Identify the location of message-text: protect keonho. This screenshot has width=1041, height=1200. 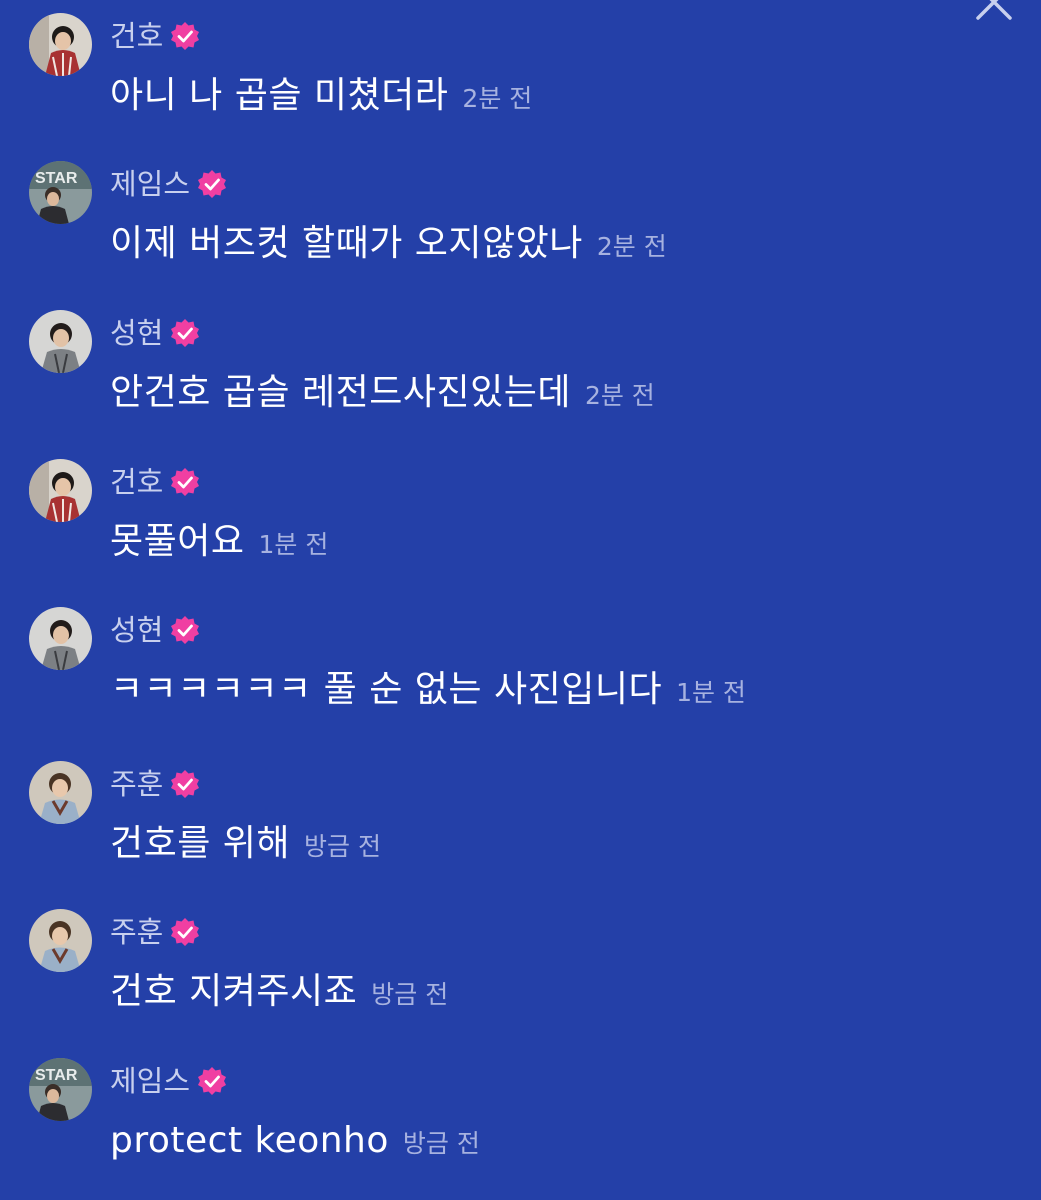
(249, 1140).